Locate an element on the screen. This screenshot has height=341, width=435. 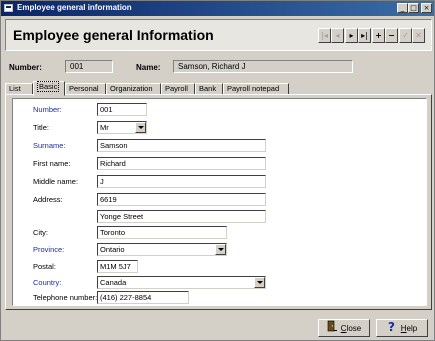
record-id-bar: Number: 001 Name: Samson, Richard J is located at coordinates (218, 68).